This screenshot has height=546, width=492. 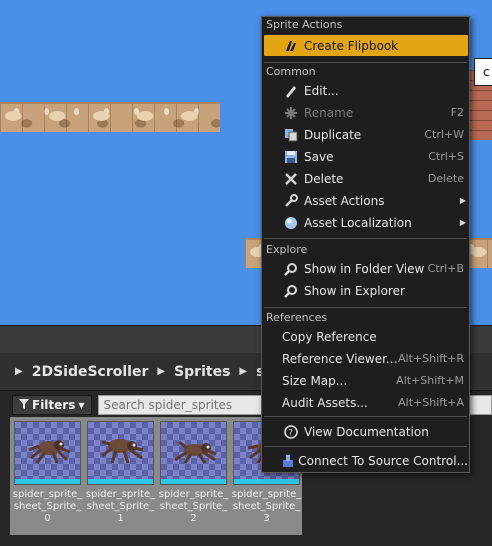 What do you see at coordinates (366, 156) in the screenshot?
I see `menu-item-save: Save Ctrl+S` at bounding box center [366, 156].